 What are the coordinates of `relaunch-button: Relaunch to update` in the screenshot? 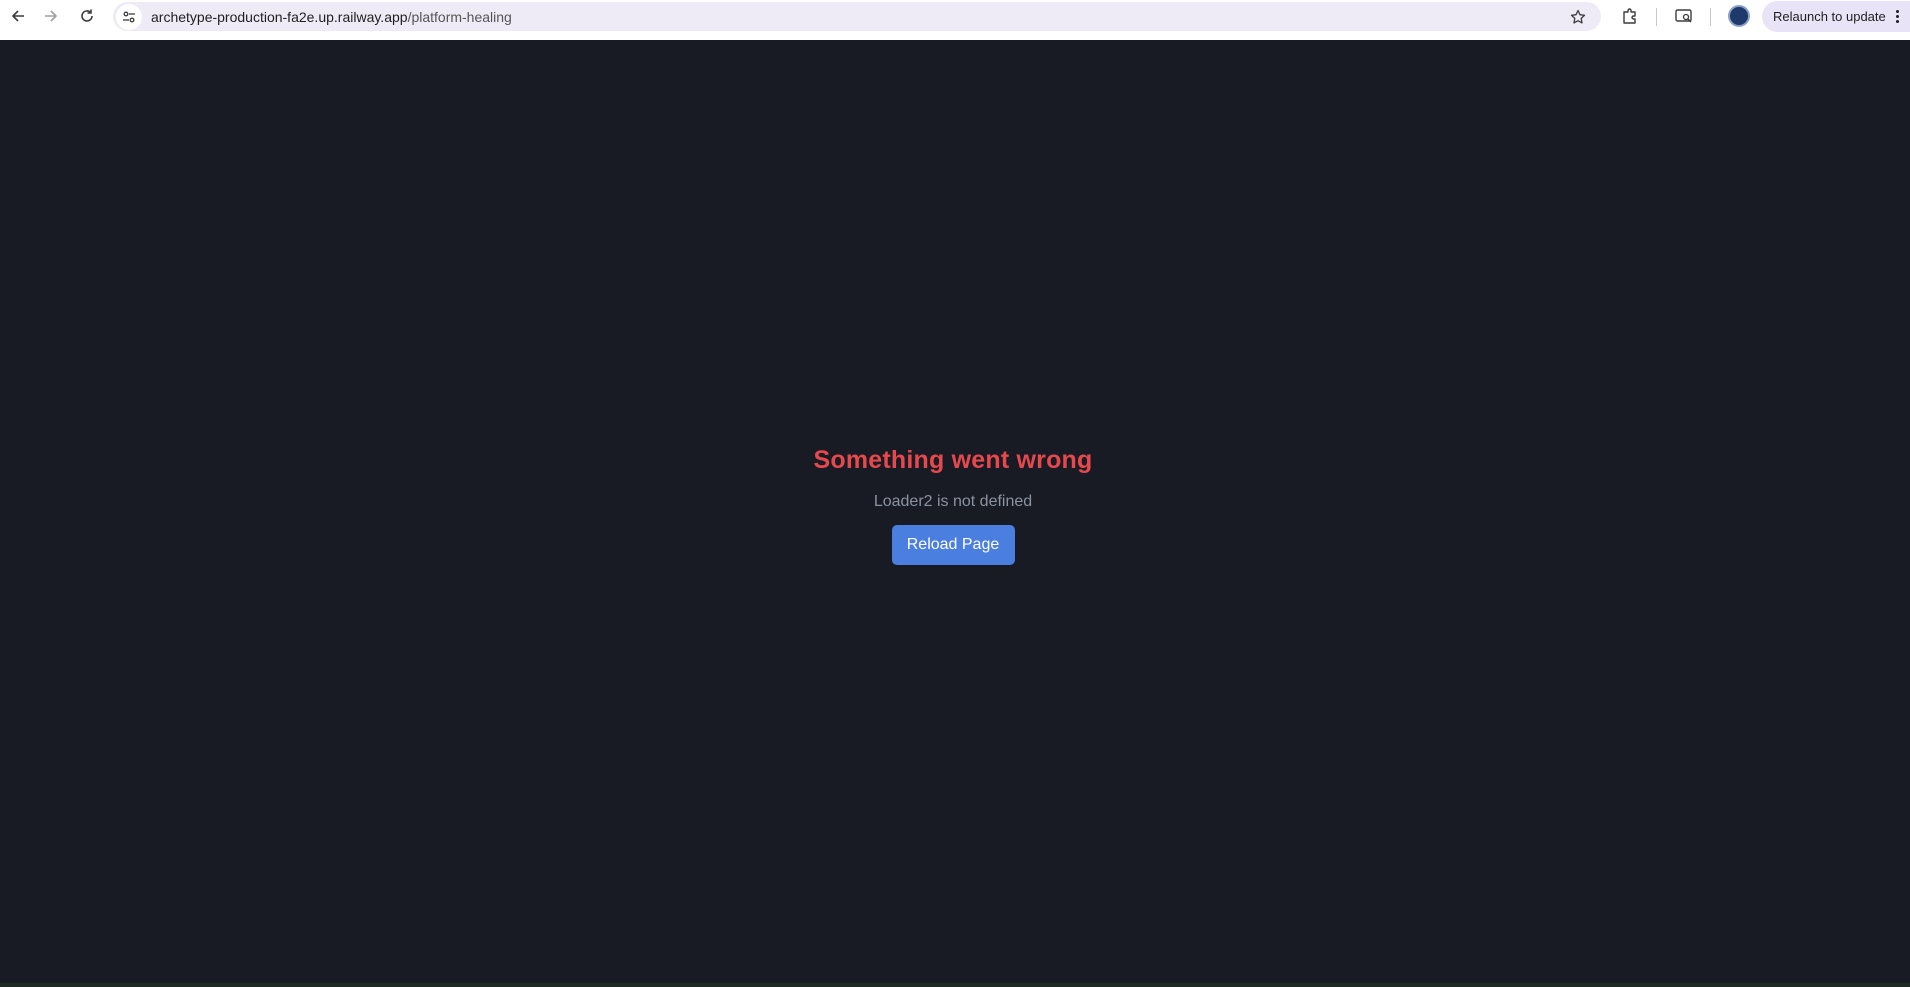 It's located at (1836, 16).